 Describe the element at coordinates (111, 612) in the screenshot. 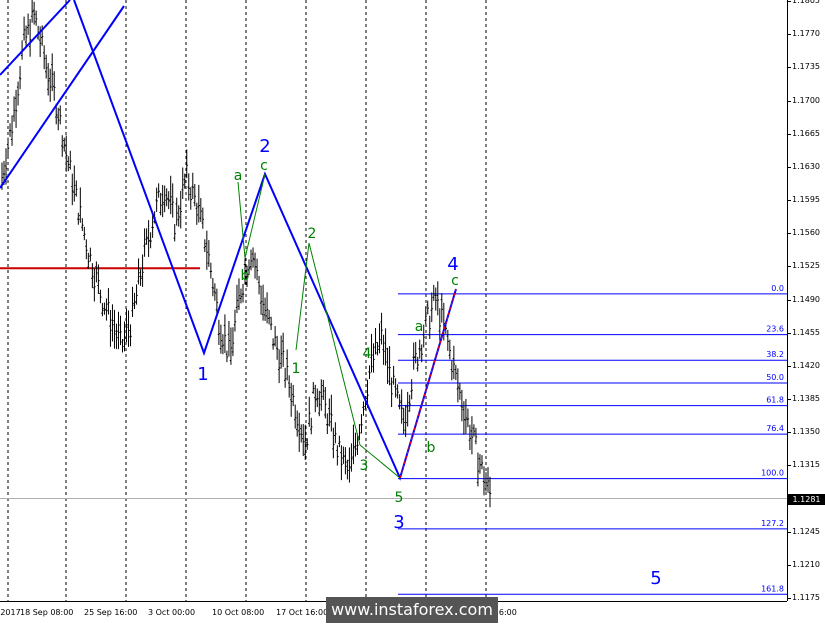

I see `time-tick-label: 25 Sep 16:00` at that location.